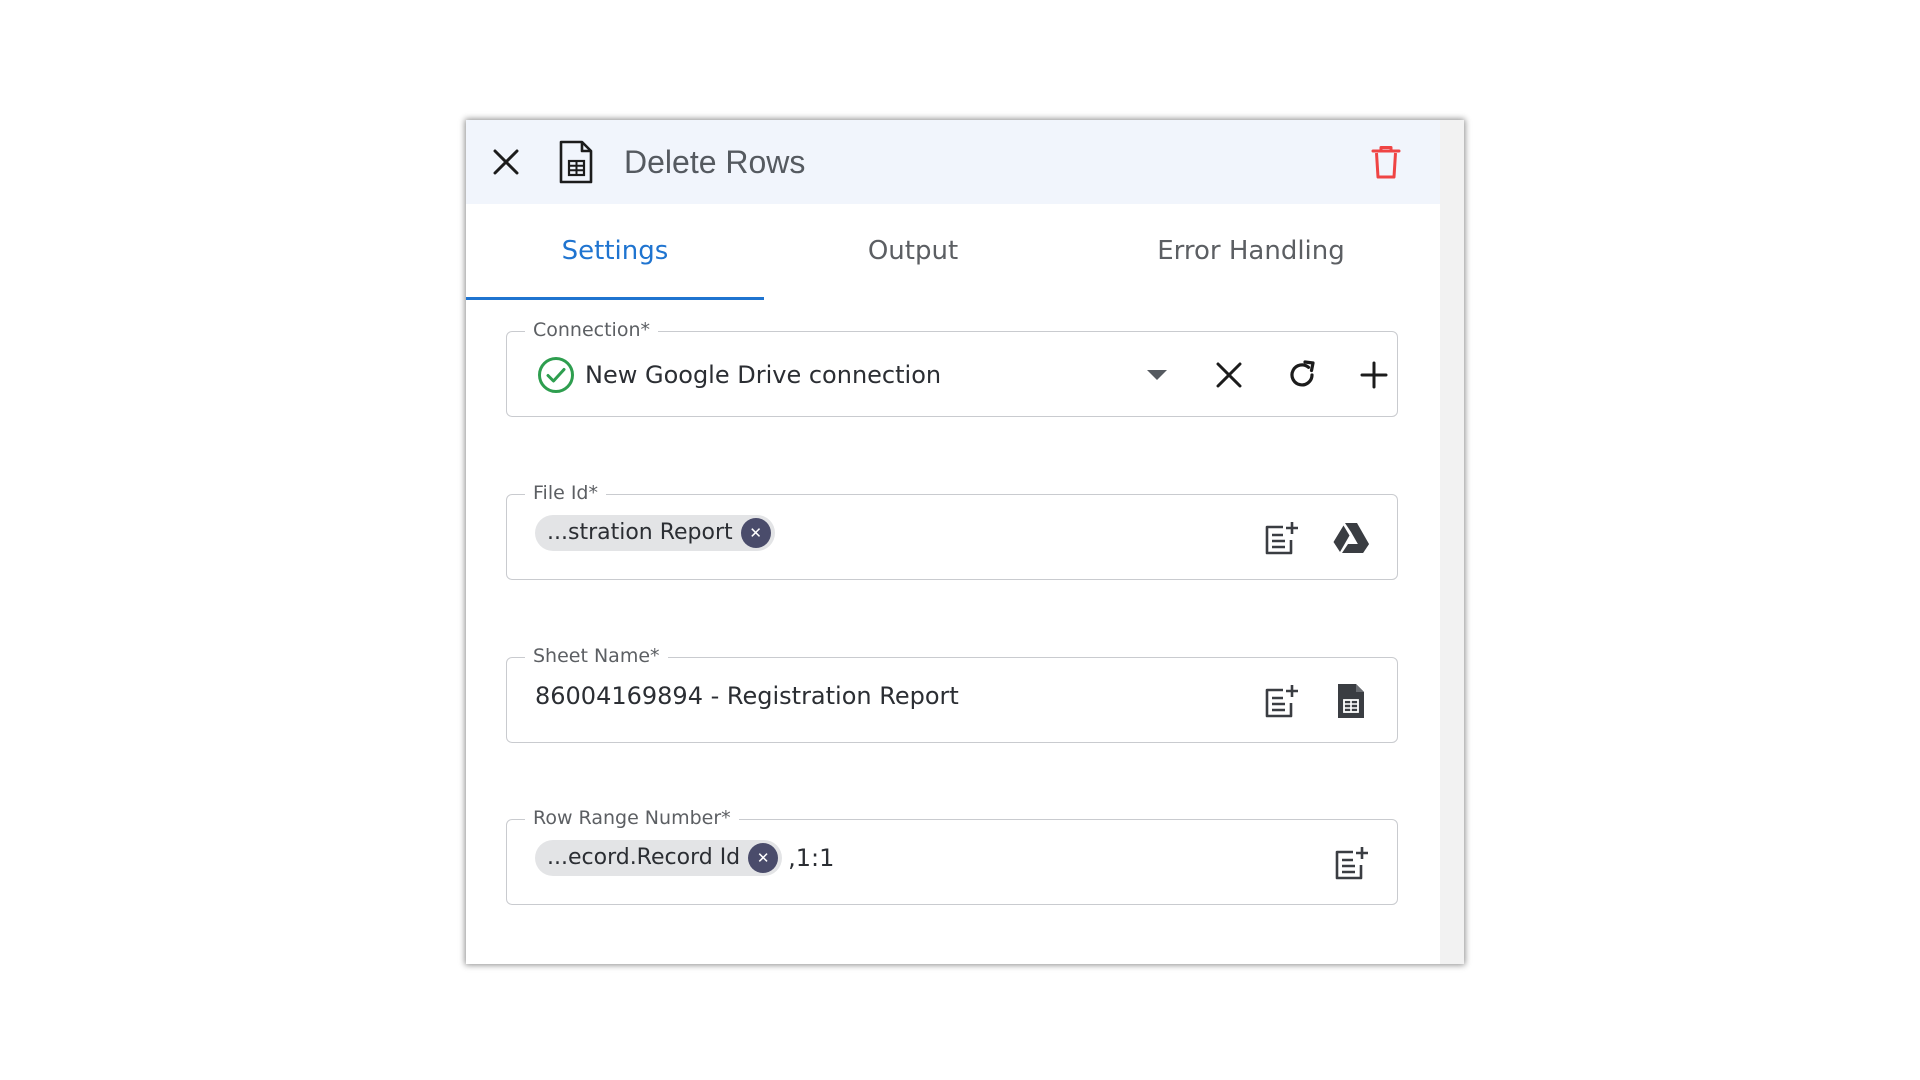 The image size is (1920, 1080). What do you see at coordinates (1452, 542) in the screenshot?
I see `scrollbar-track` at bounding box center [1452, 542].